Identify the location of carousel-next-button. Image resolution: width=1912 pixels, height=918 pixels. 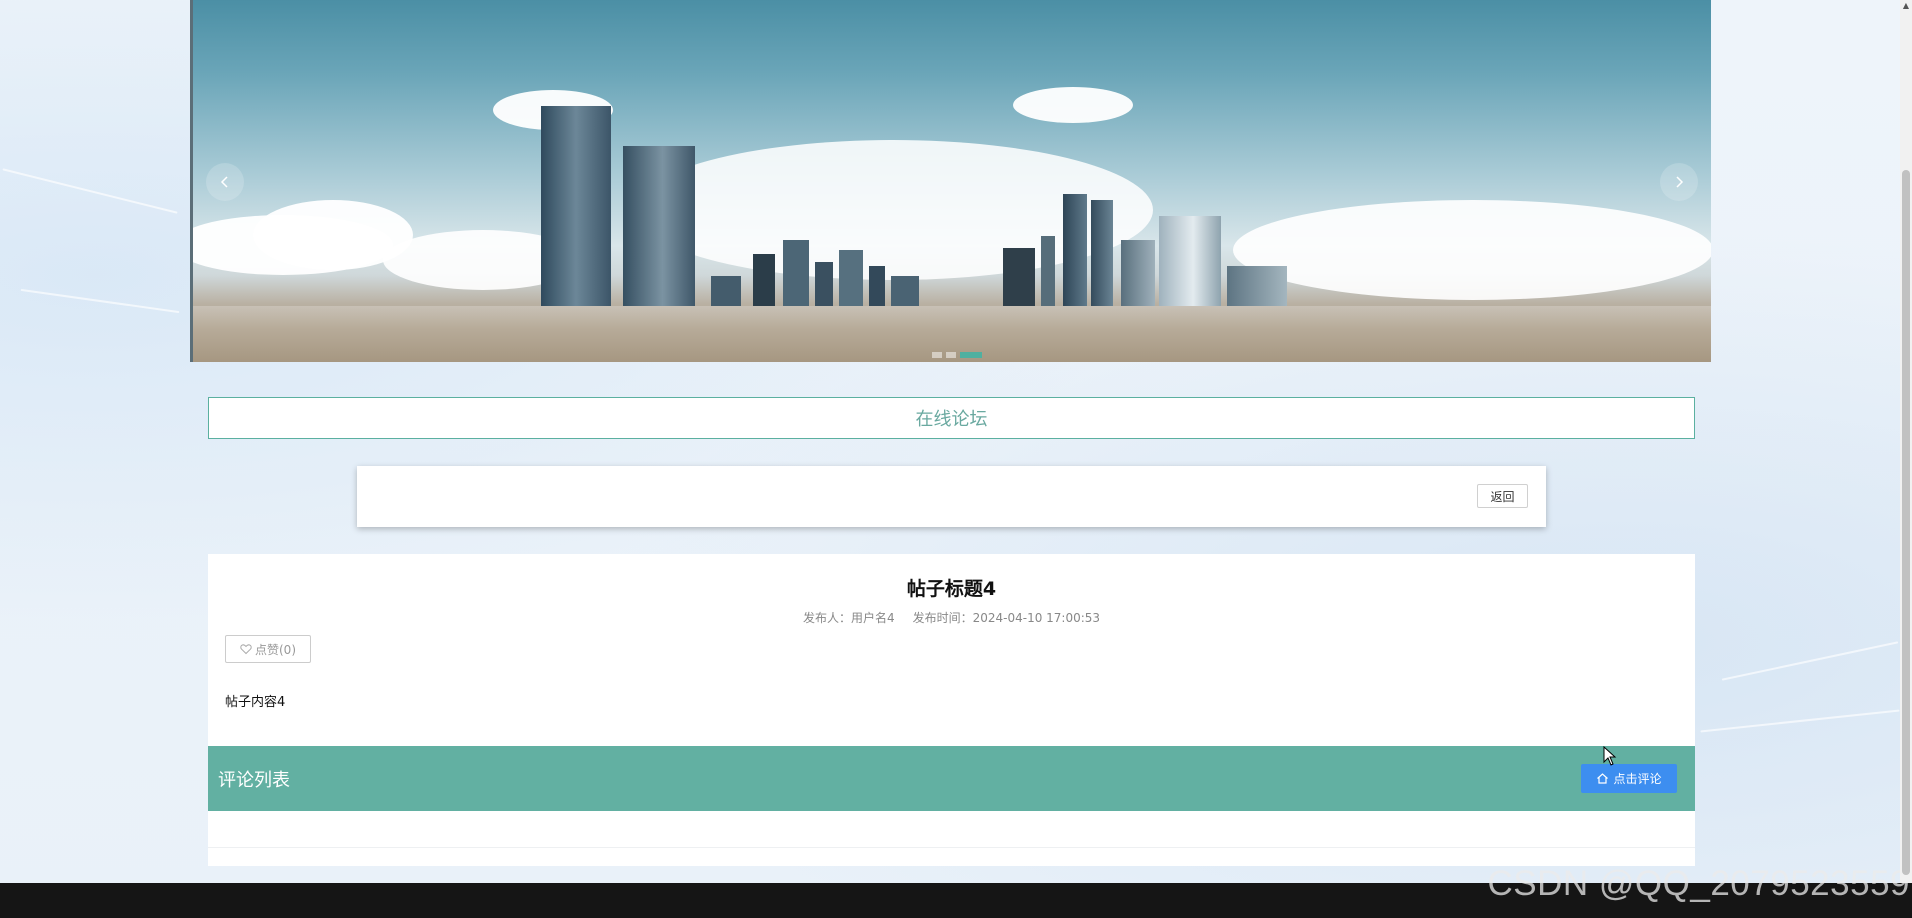
(1679, 182).